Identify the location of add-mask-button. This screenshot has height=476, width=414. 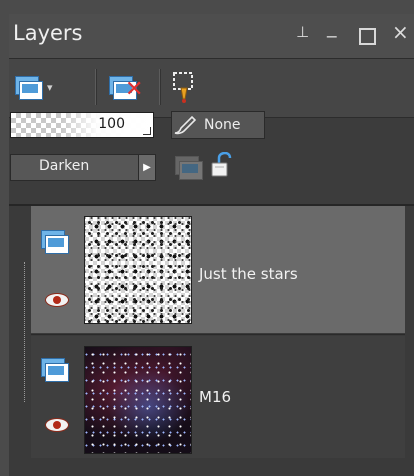
(186, 87).